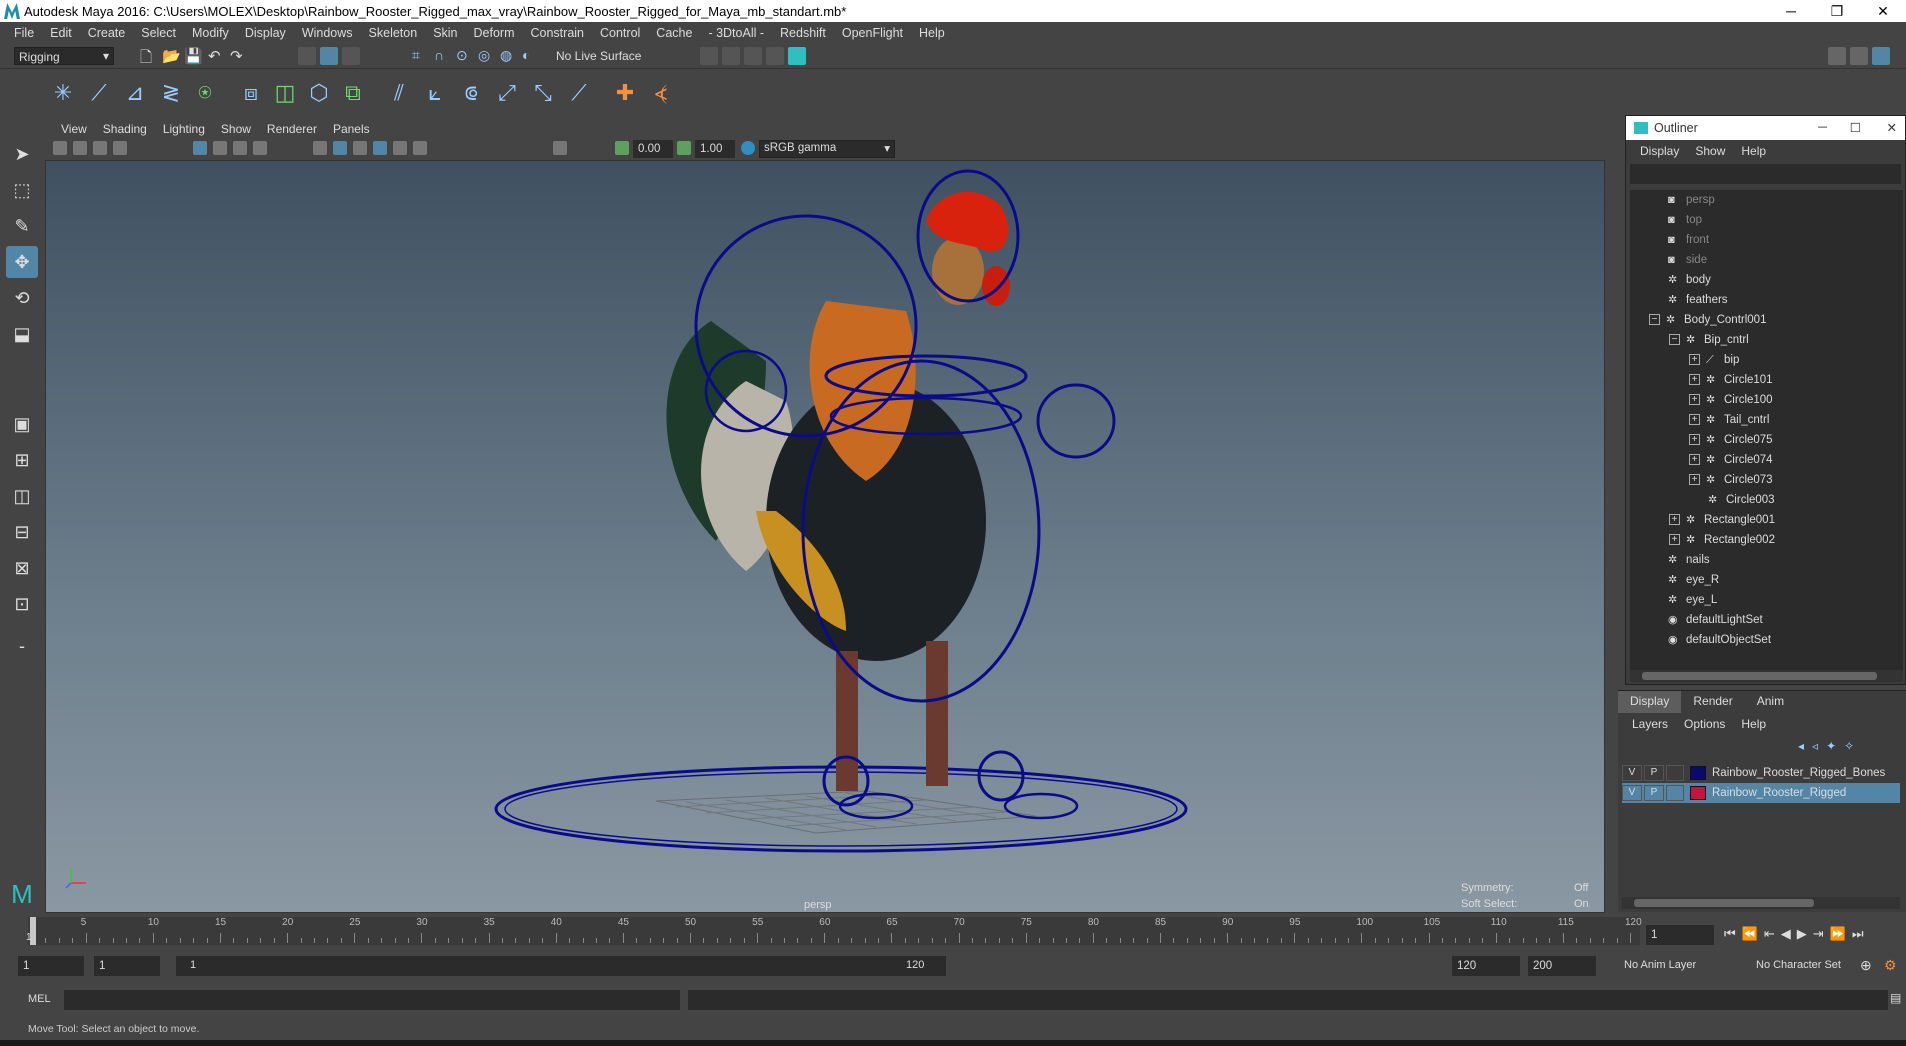  I want to click on hypershade-layout-icon: ⊡, so click(22, 604).